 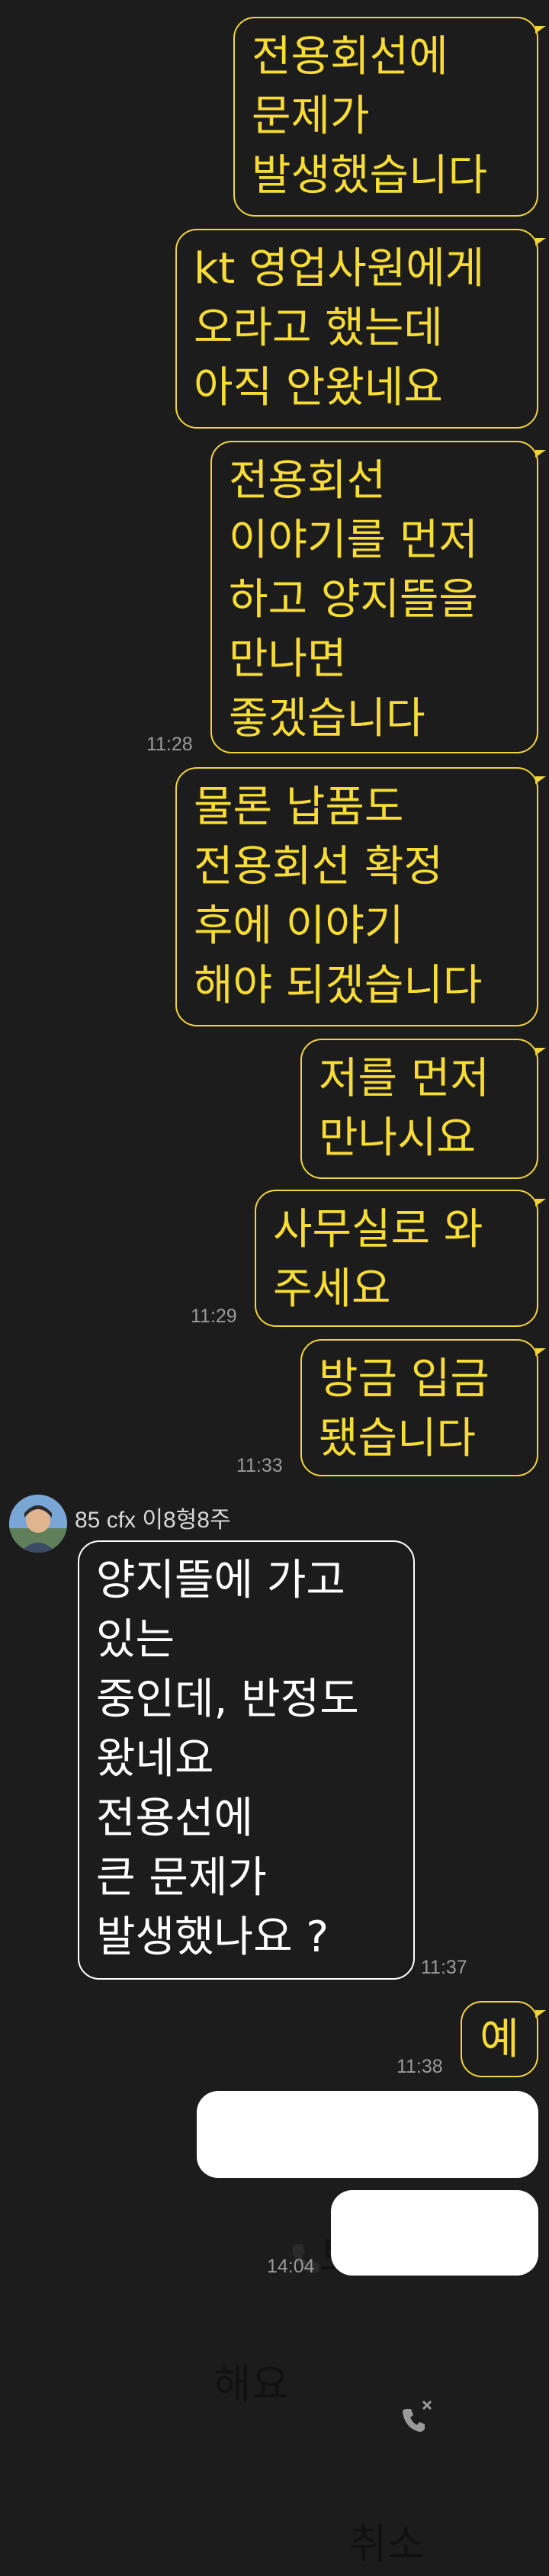 What do you see at coordinates (360, 329) in the screenshot?
I see `message-bubble-outgoing: kt 영업사원에게 오라고 했는데 아직 안왔네요` at bounding box center [360, 329].